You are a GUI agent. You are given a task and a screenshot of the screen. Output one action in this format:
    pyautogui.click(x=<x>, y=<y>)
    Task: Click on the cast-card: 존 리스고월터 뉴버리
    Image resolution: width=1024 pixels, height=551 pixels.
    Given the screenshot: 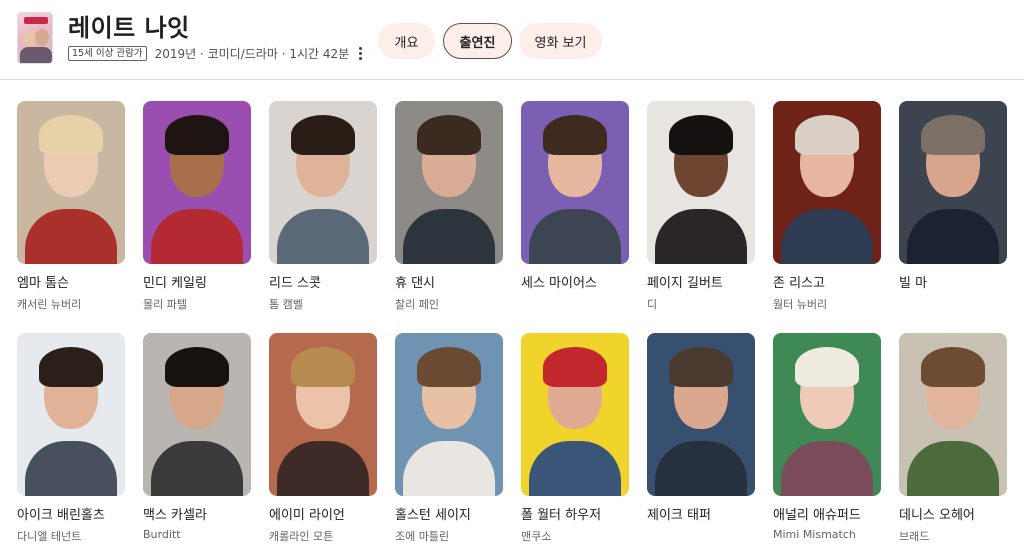 What is the action you would take?
    pyautogui.click(x=827, y=217)
    